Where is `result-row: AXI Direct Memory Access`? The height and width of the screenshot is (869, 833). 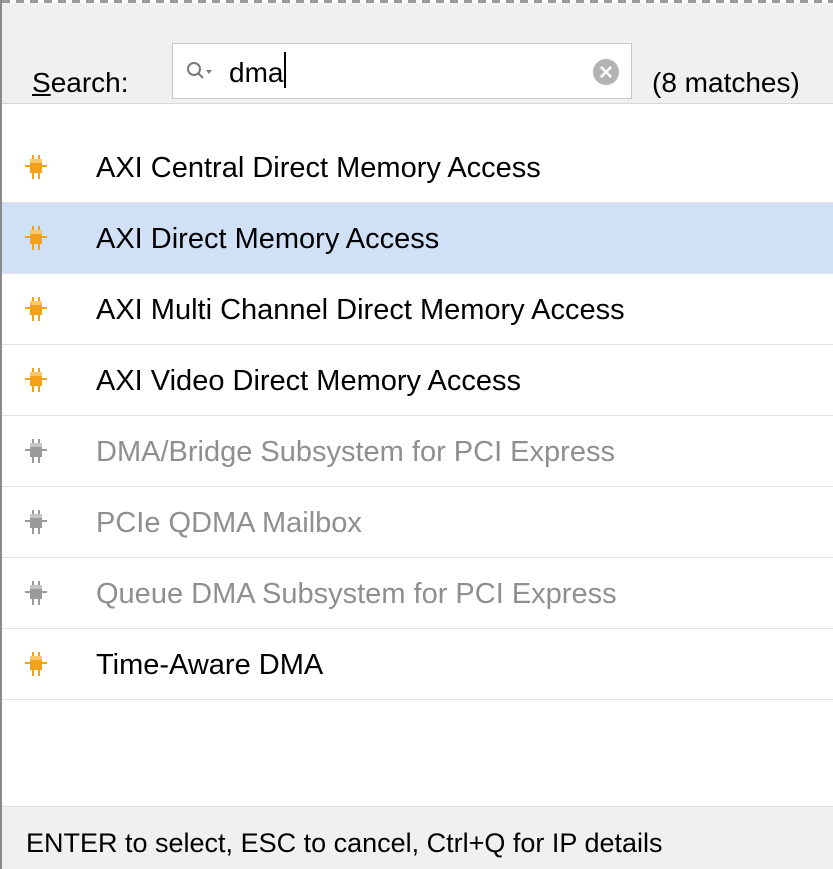
result-row: AXI Direct Memory Access is located at coordinates (417, 238).